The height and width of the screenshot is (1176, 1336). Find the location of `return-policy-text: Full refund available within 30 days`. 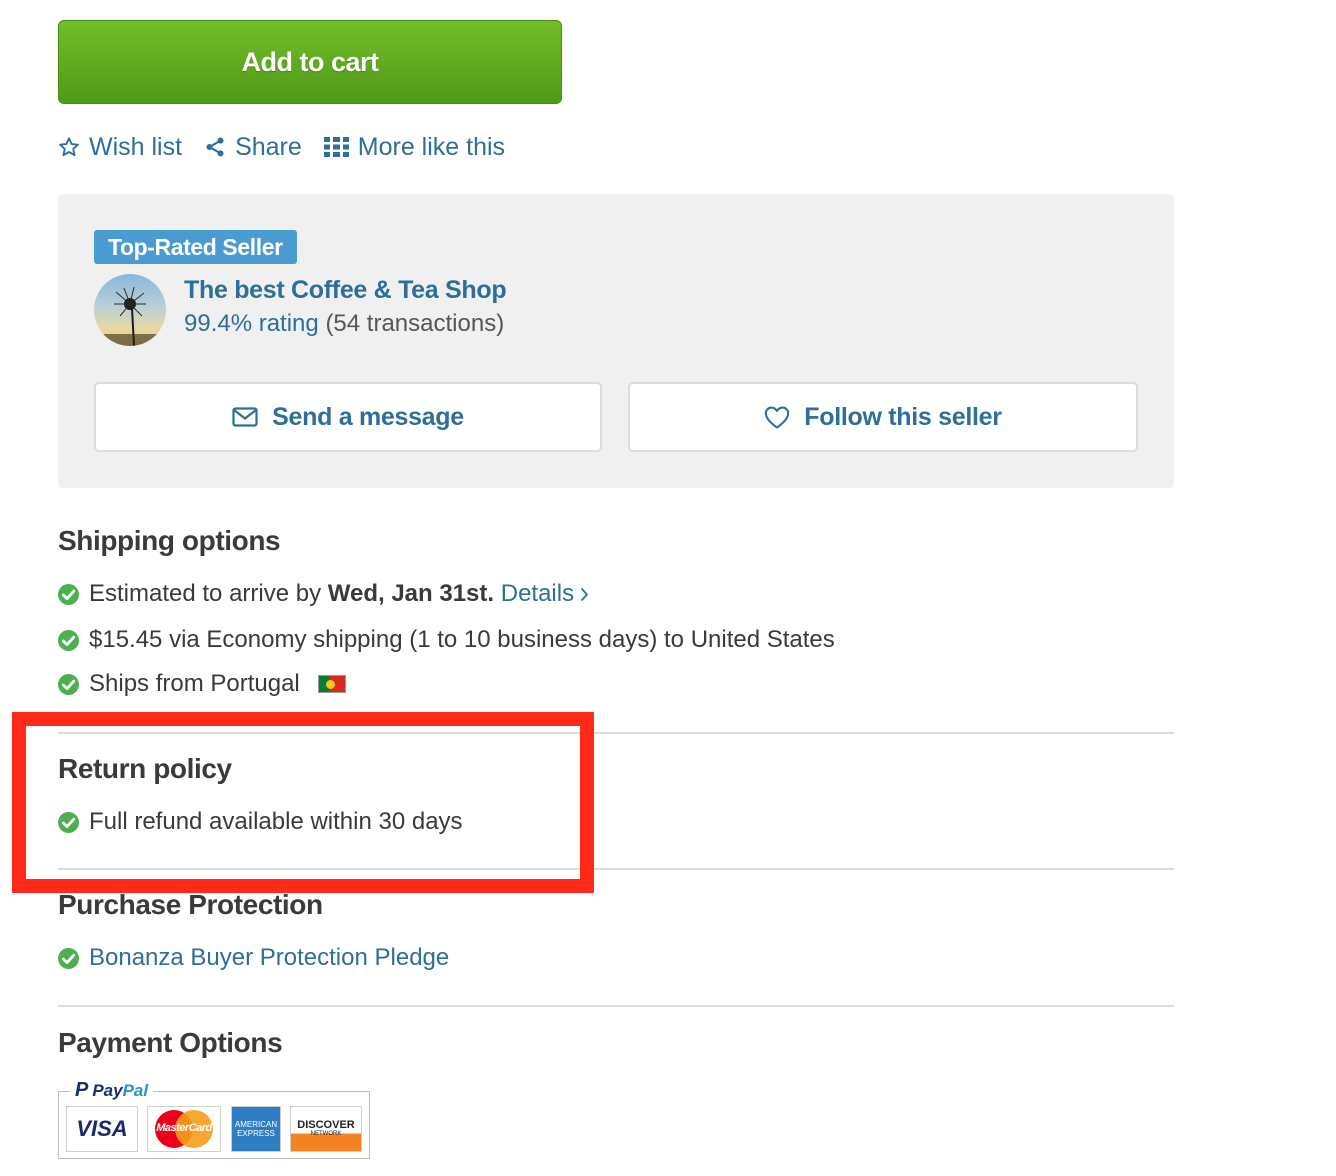

return-policy-text: Full refund available within 30 days is located at coordinates (276, 821).